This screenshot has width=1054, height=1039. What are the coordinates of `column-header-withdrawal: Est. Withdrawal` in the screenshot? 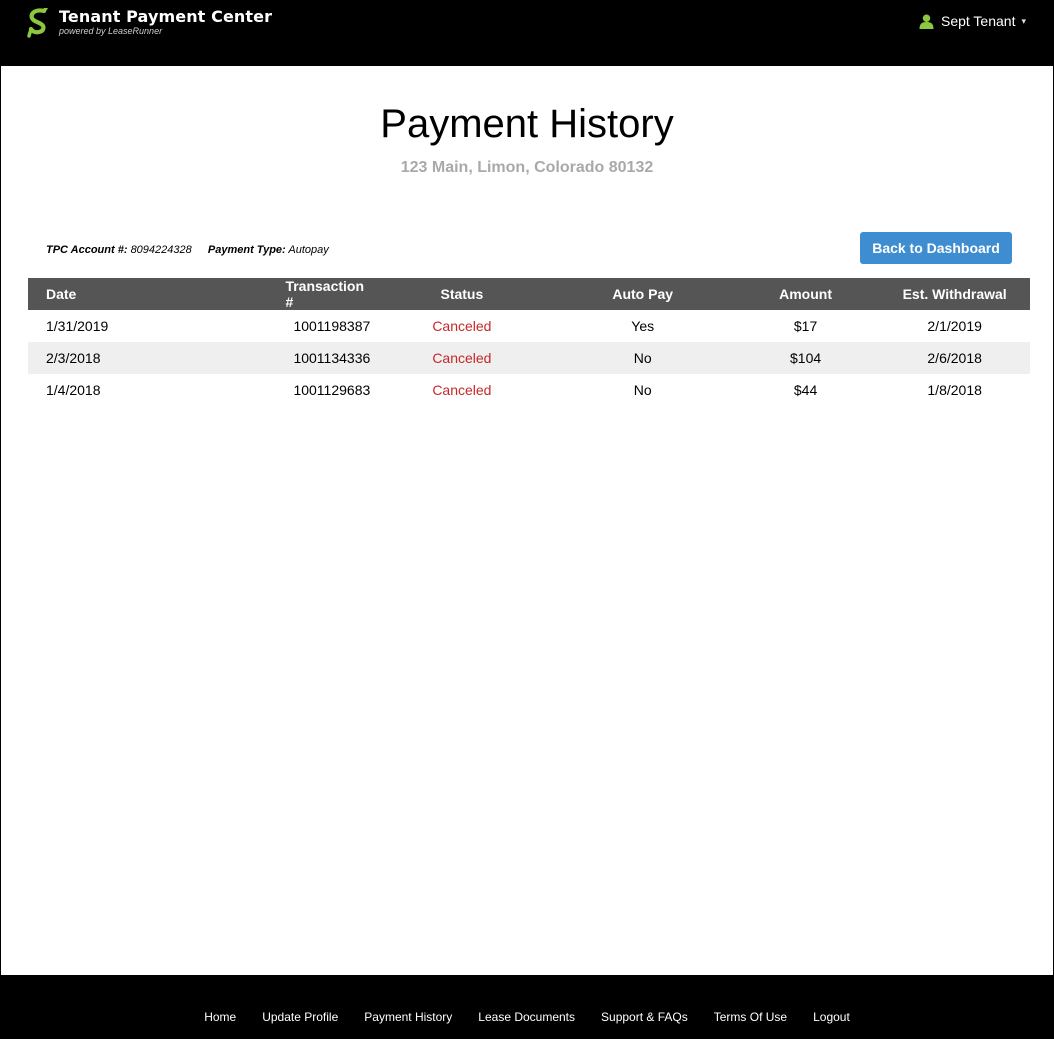 It's located at (954, 294).